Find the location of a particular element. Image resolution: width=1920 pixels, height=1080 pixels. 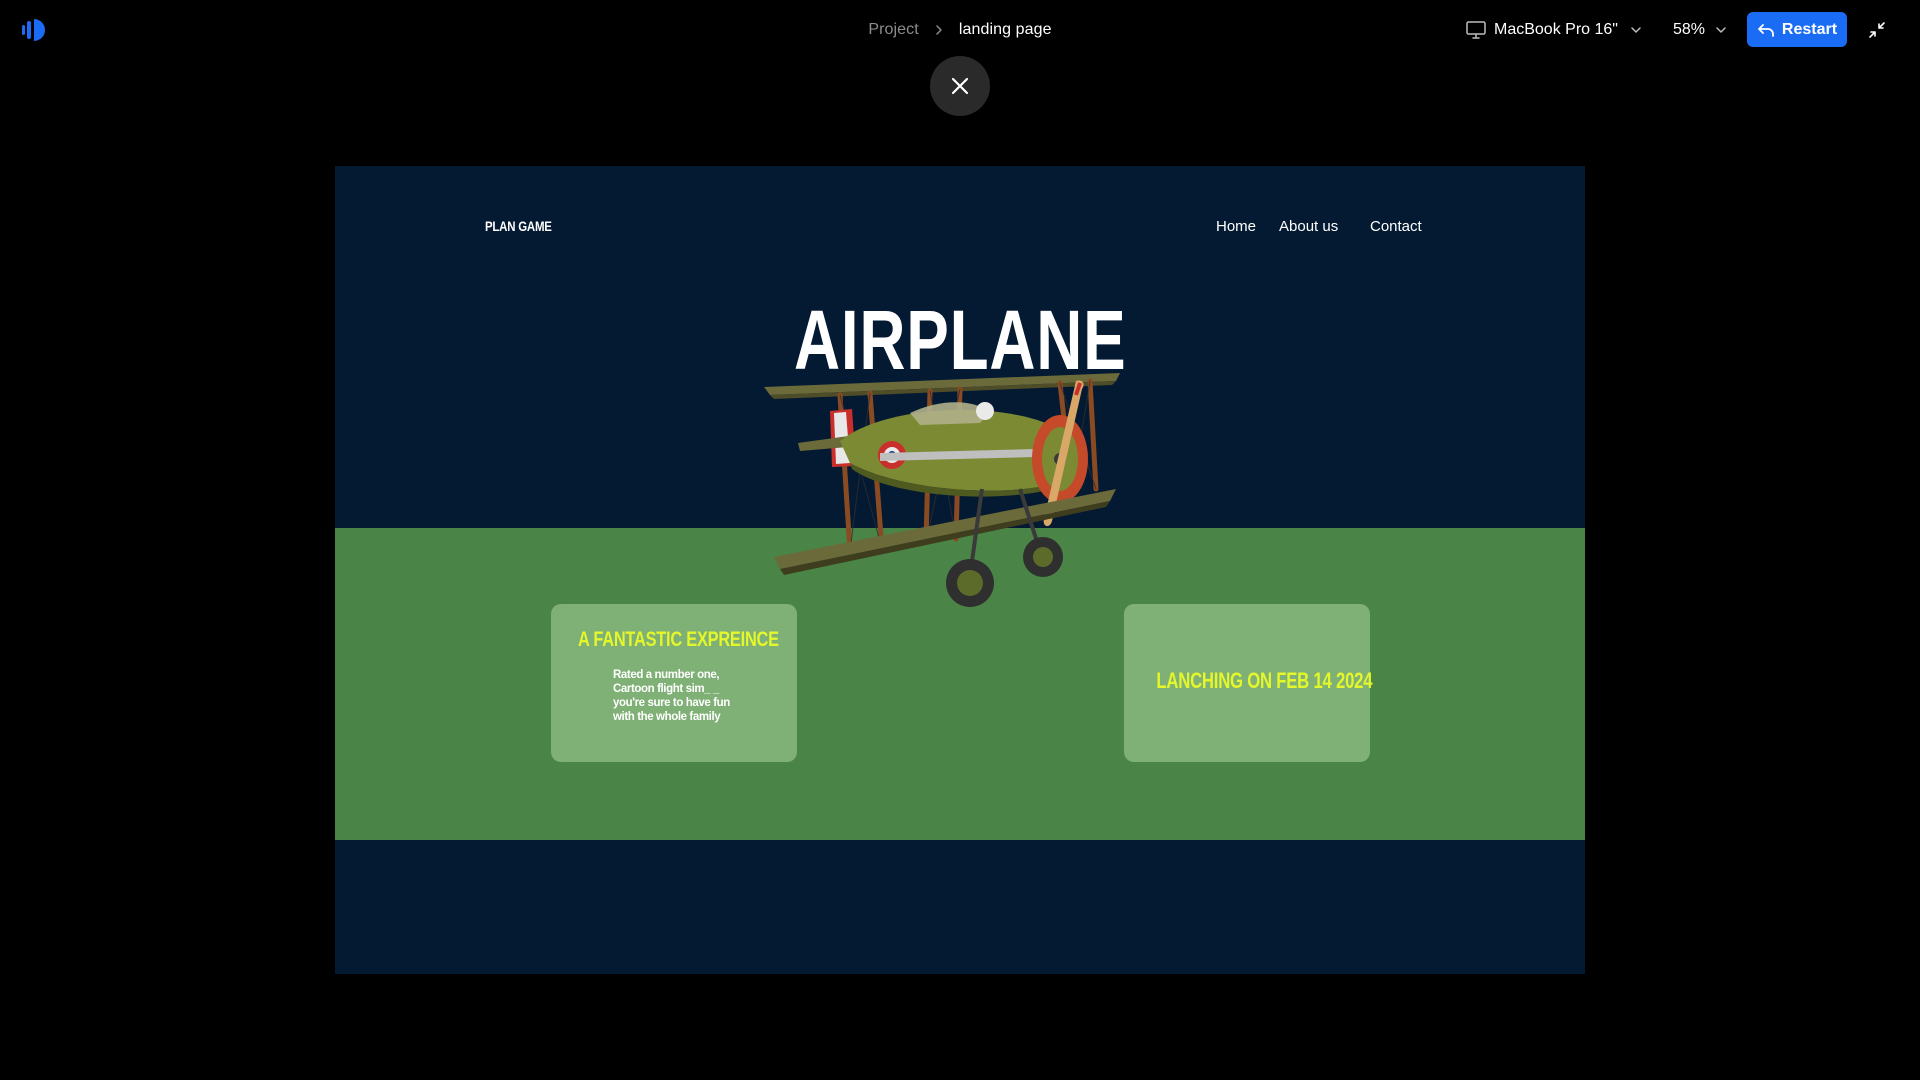

restart-button: Restart is located at coordinates (1797, 29).